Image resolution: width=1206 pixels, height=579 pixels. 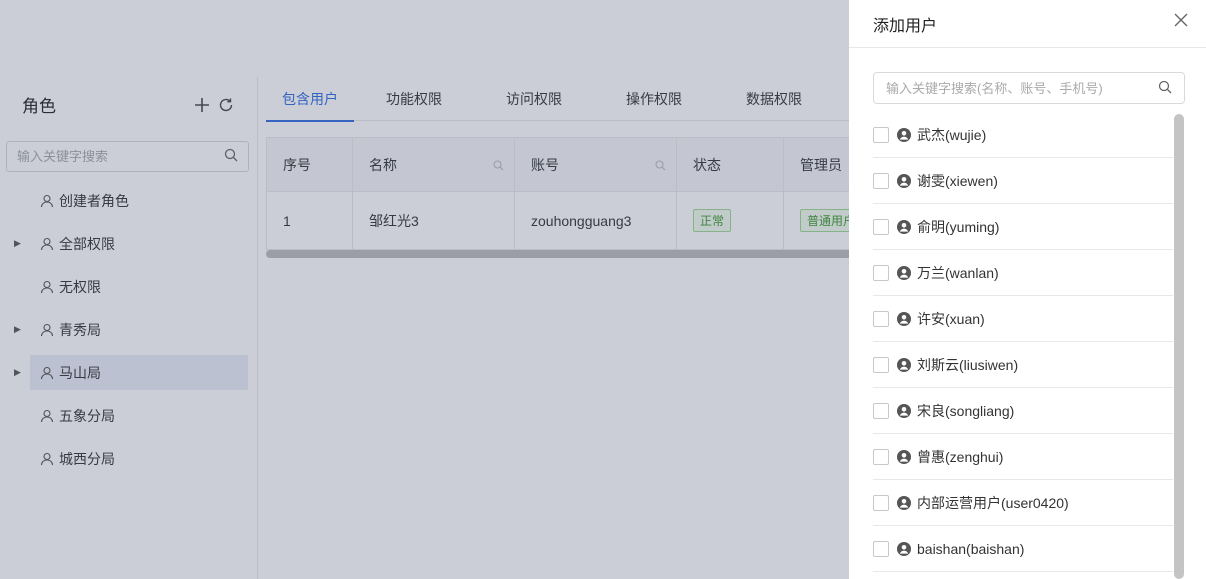 What do you see at coordinates (957, 180) in the screenshot?
I see `user-name-label: 谢雯(xiewen)` at bounding box center [957, 180].